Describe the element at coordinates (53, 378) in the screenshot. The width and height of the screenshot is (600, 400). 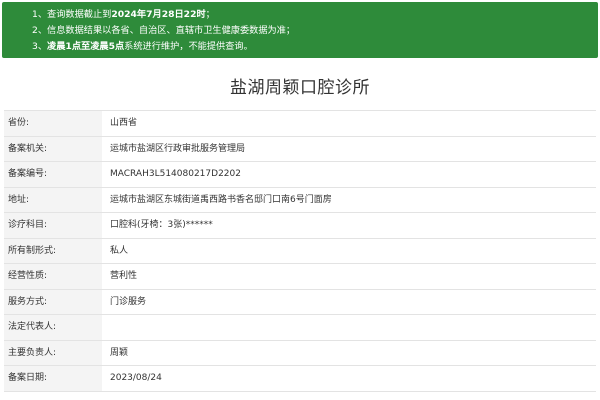
I see `row-label: 备案日期:` at that location.